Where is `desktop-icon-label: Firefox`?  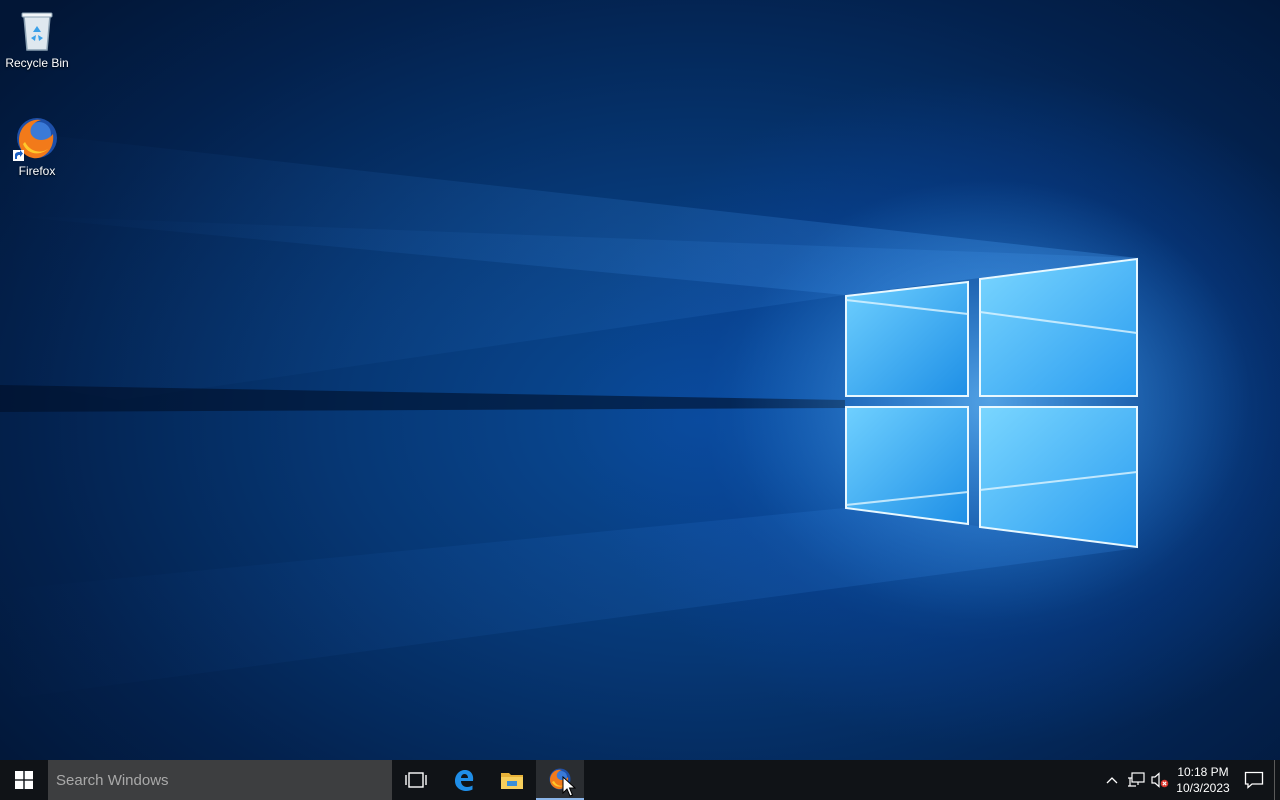
desktop-icon-label: Firefox is located at coordinates (37, 171).